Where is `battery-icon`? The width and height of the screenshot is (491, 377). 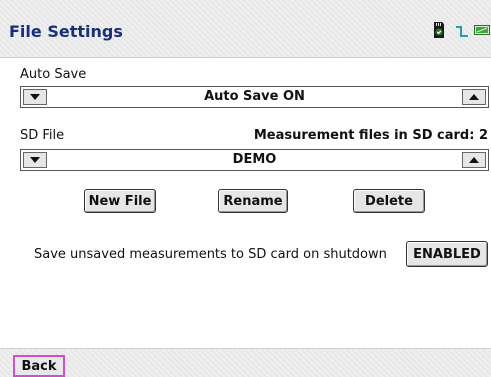
battery-icon is located at coordinates (482, 30).